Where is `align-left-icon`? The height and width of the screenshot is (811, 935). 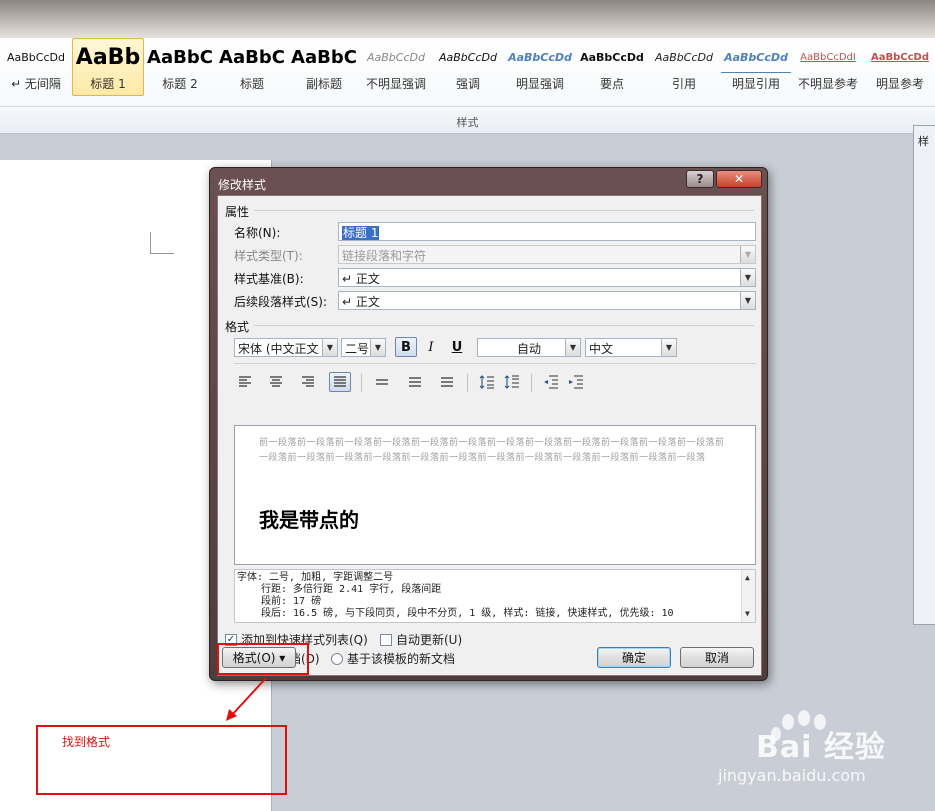
align-left-icon is located at coordinates (245, 382).